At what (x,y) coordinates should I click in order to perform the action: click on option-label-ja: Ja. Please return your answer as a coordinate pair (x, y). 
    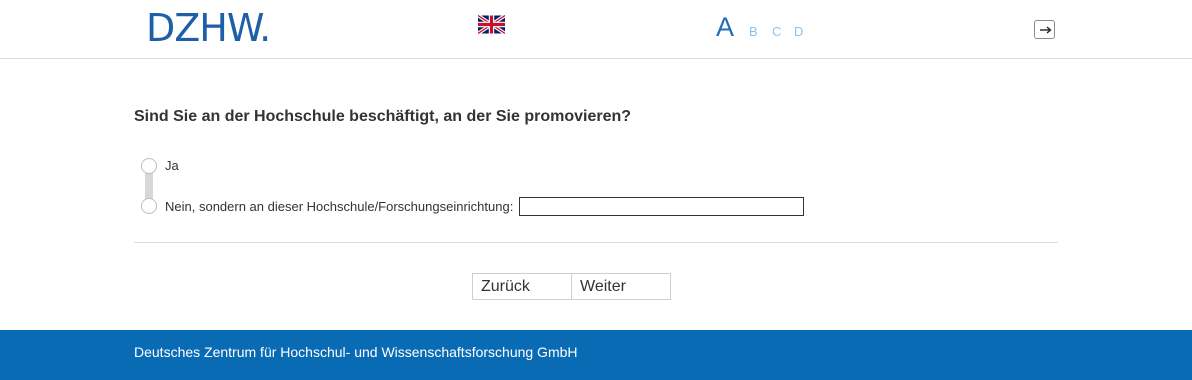
    Looking at the image, I should click on (172, 165).